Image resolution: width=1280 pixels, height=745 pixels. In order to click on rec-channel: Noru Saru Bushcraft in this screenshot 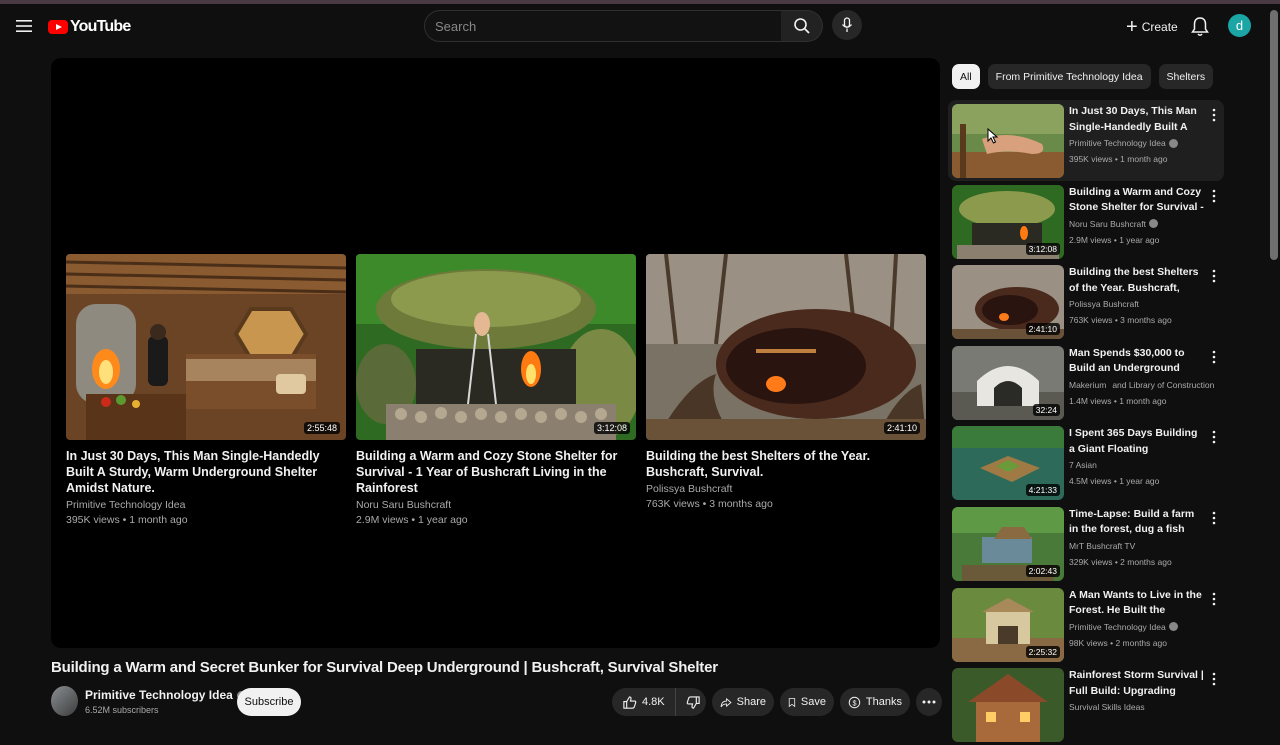, I will do `click(1137, 224)`.